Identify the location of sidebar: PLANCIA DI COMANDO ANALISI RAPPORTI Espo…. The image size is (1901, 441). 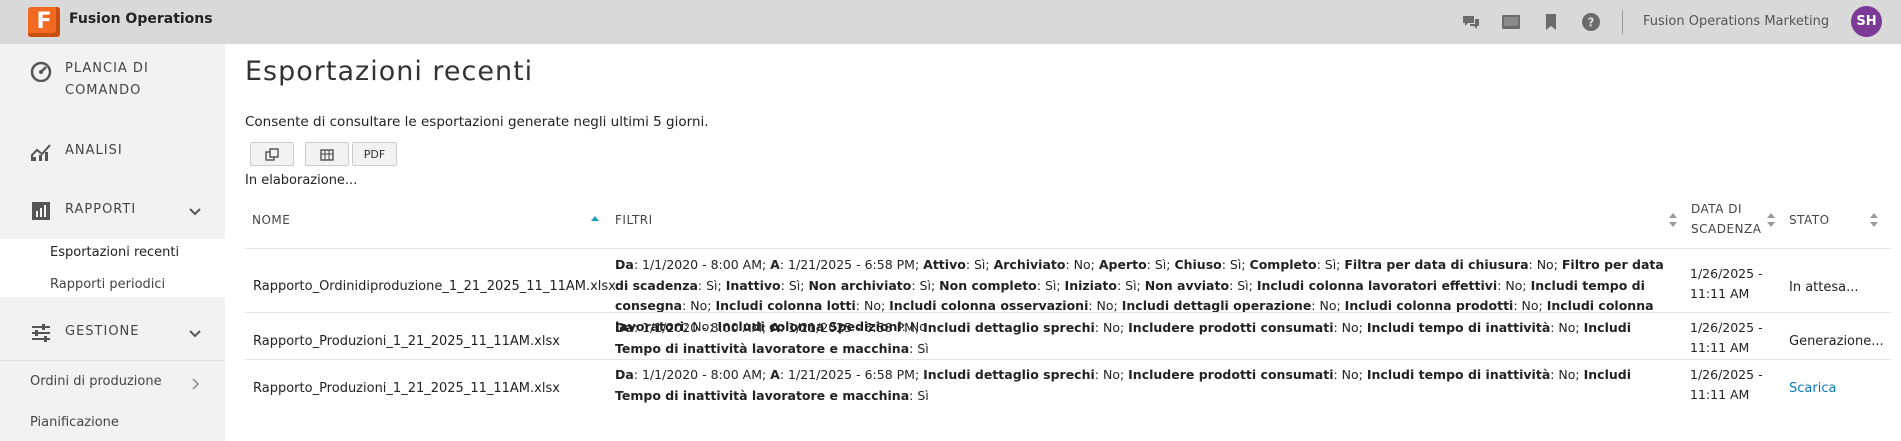
(112, 242).